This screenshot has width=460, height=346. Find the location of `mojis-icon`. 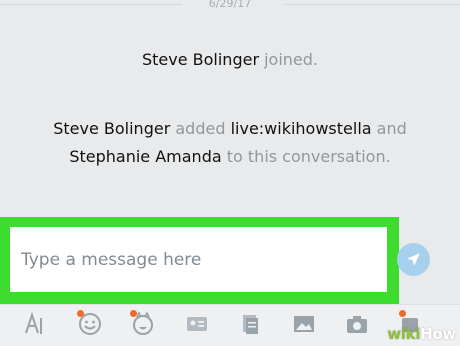

mojis-icon is located at coordinates (142, 323).